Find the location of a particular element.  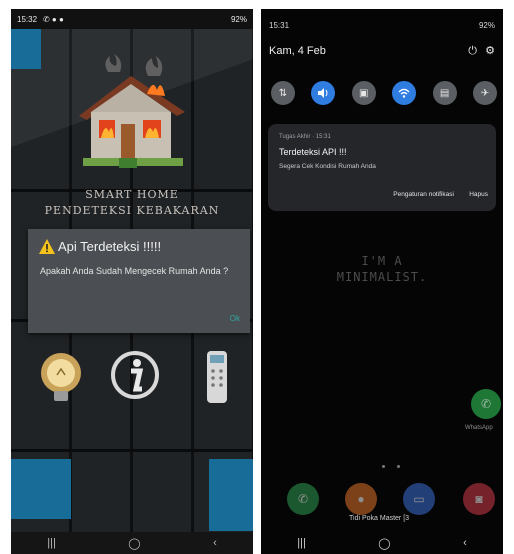

whatsapp-icon: ✆ is located at coordinates (486, 404).